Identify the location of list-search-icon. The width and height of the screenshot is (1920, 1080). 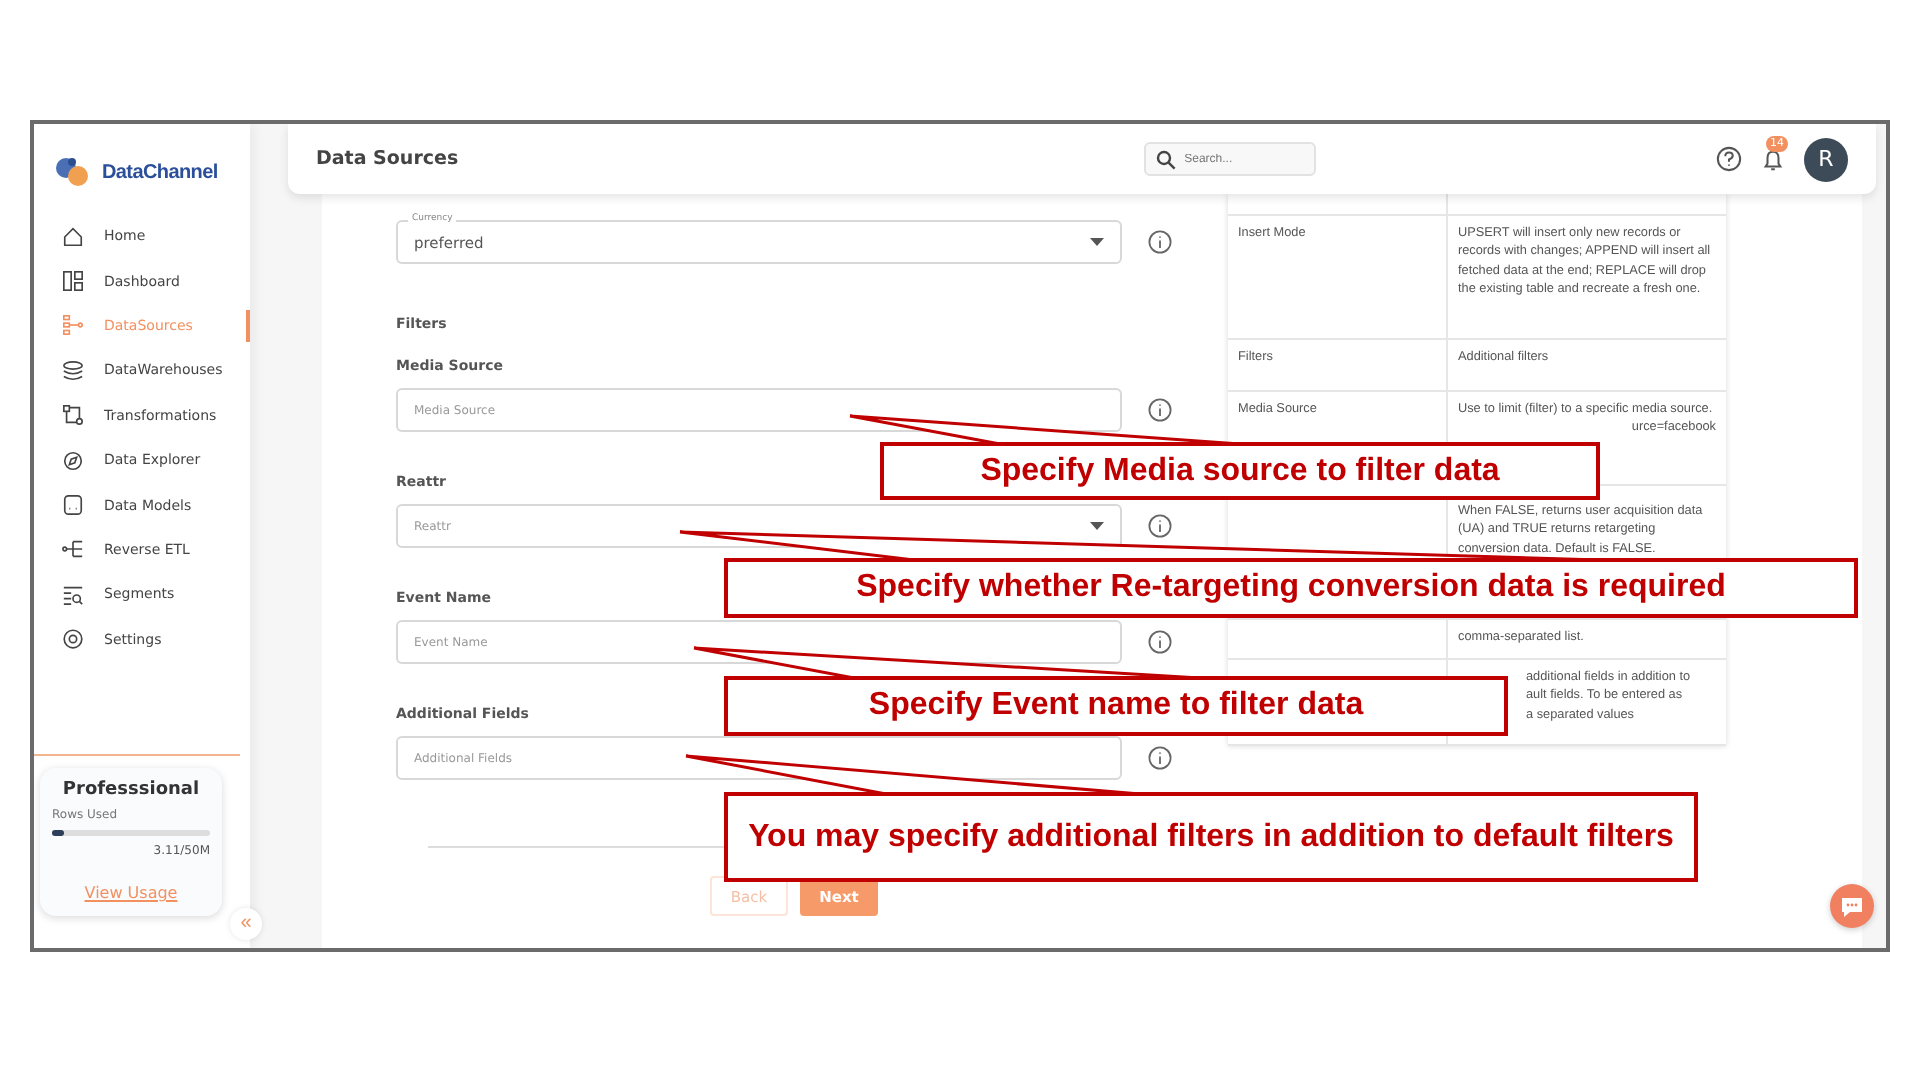
(73, 594).